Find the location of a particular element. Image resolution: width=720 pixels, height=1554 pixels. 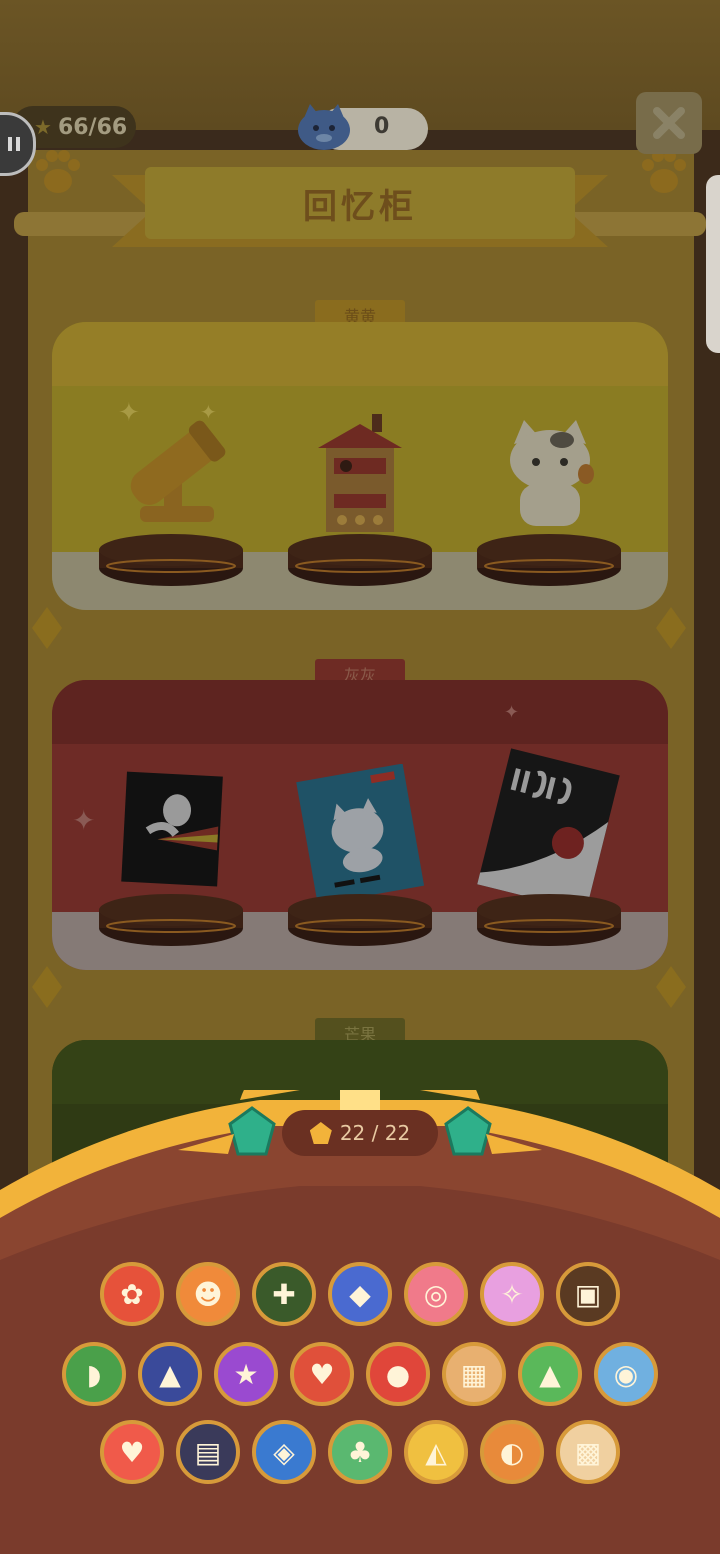

treasure-chest-glyph: ▣ is located at coordinates (588, 1294).